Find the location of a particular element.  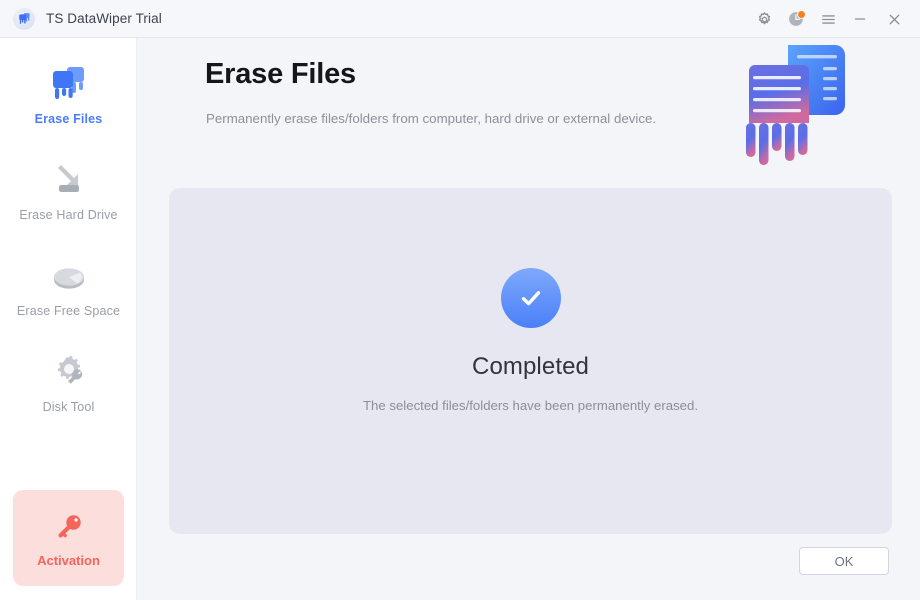

ok-button: OK is located at coordinates (844, 561).